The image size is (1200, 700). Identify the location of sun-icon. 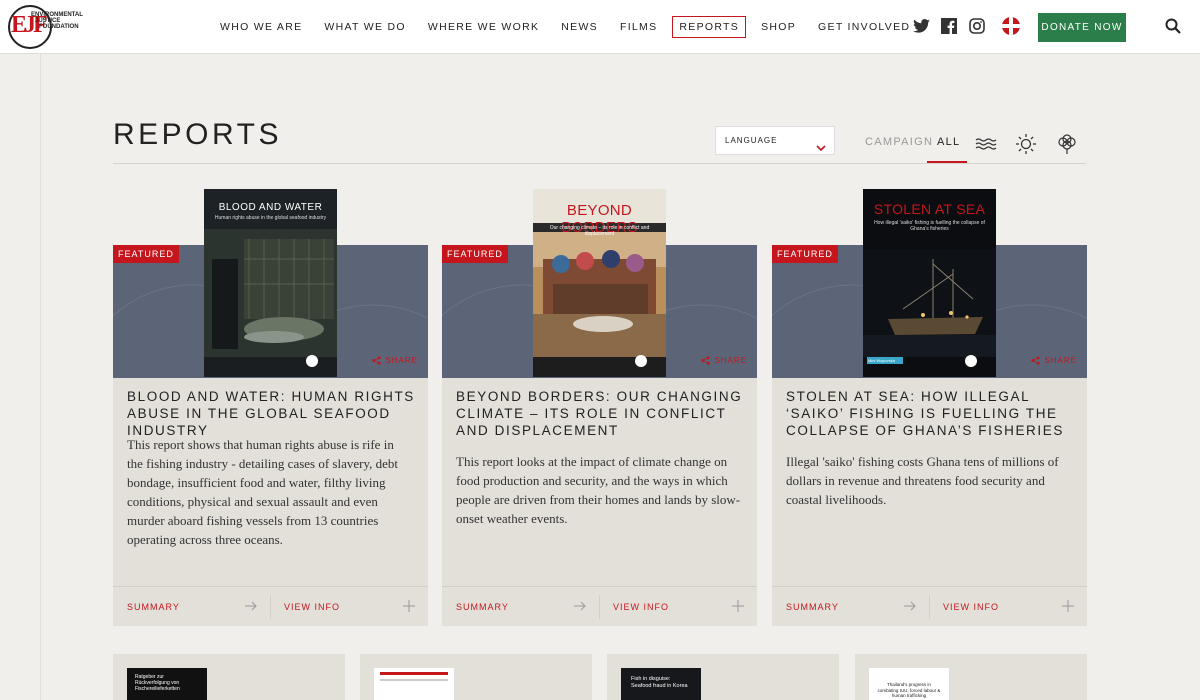
(1026, 144).